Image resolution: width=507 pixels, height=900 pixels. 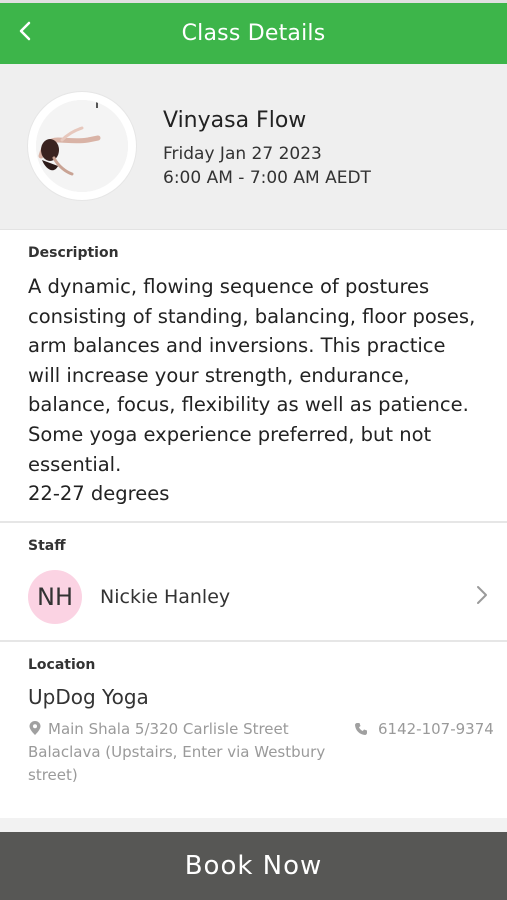 I want to click on address-line: Balaclava (Upstairs, Enter via Westbury, so click(x=177, y=752).